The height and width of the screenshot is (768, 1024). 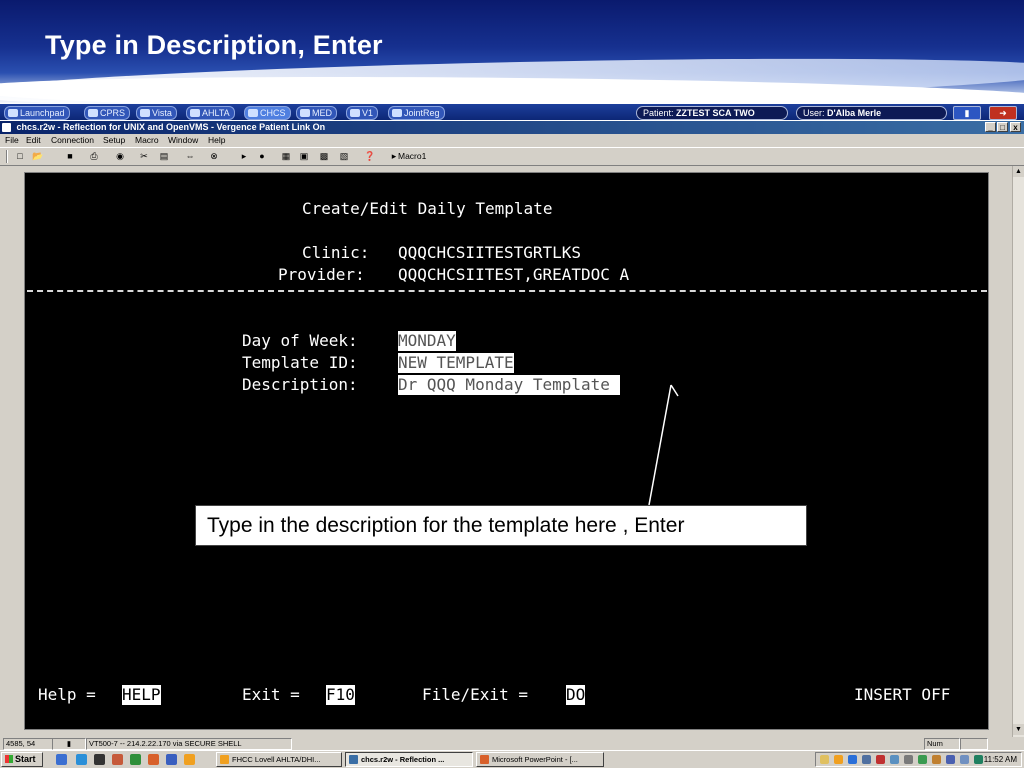 I want to click on num-lock-indicator: Num, so click(x=942, y=744).